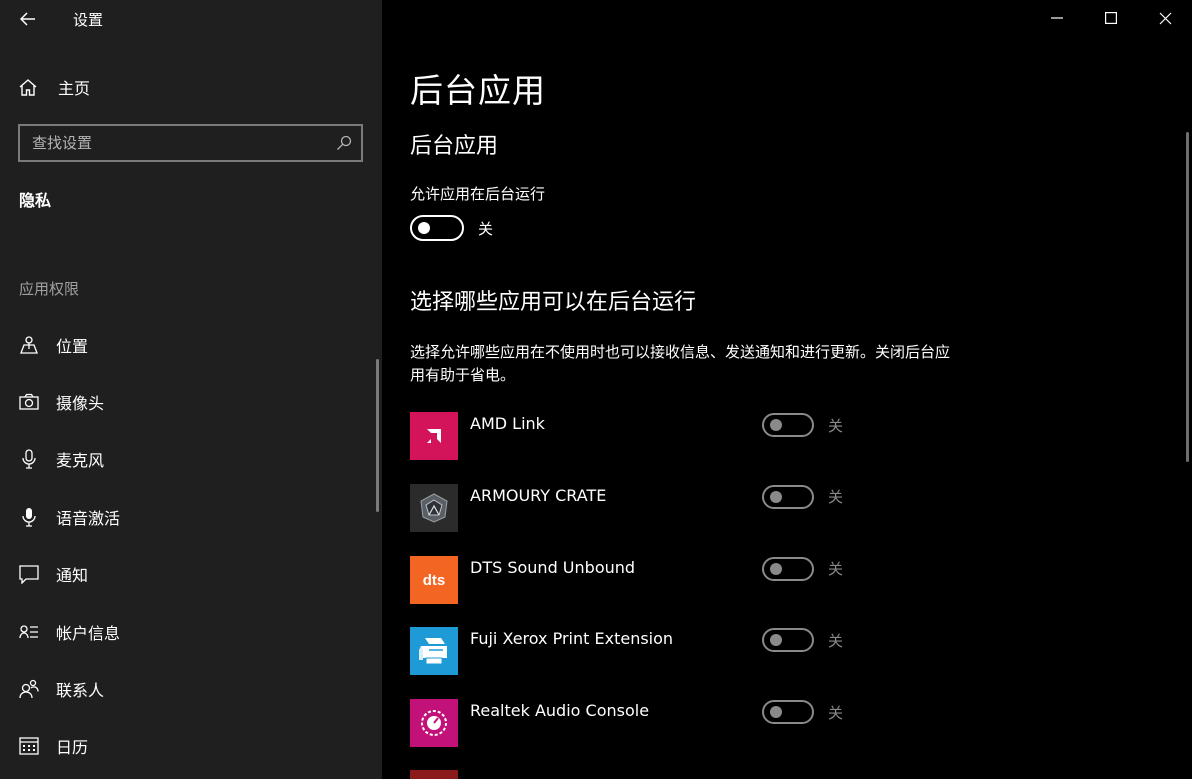 The height and width of the screenshot is (779, 1192). Describe the element at coordinates (1187, 297) in the screenshot. I see `main-scrollbar` at that location.